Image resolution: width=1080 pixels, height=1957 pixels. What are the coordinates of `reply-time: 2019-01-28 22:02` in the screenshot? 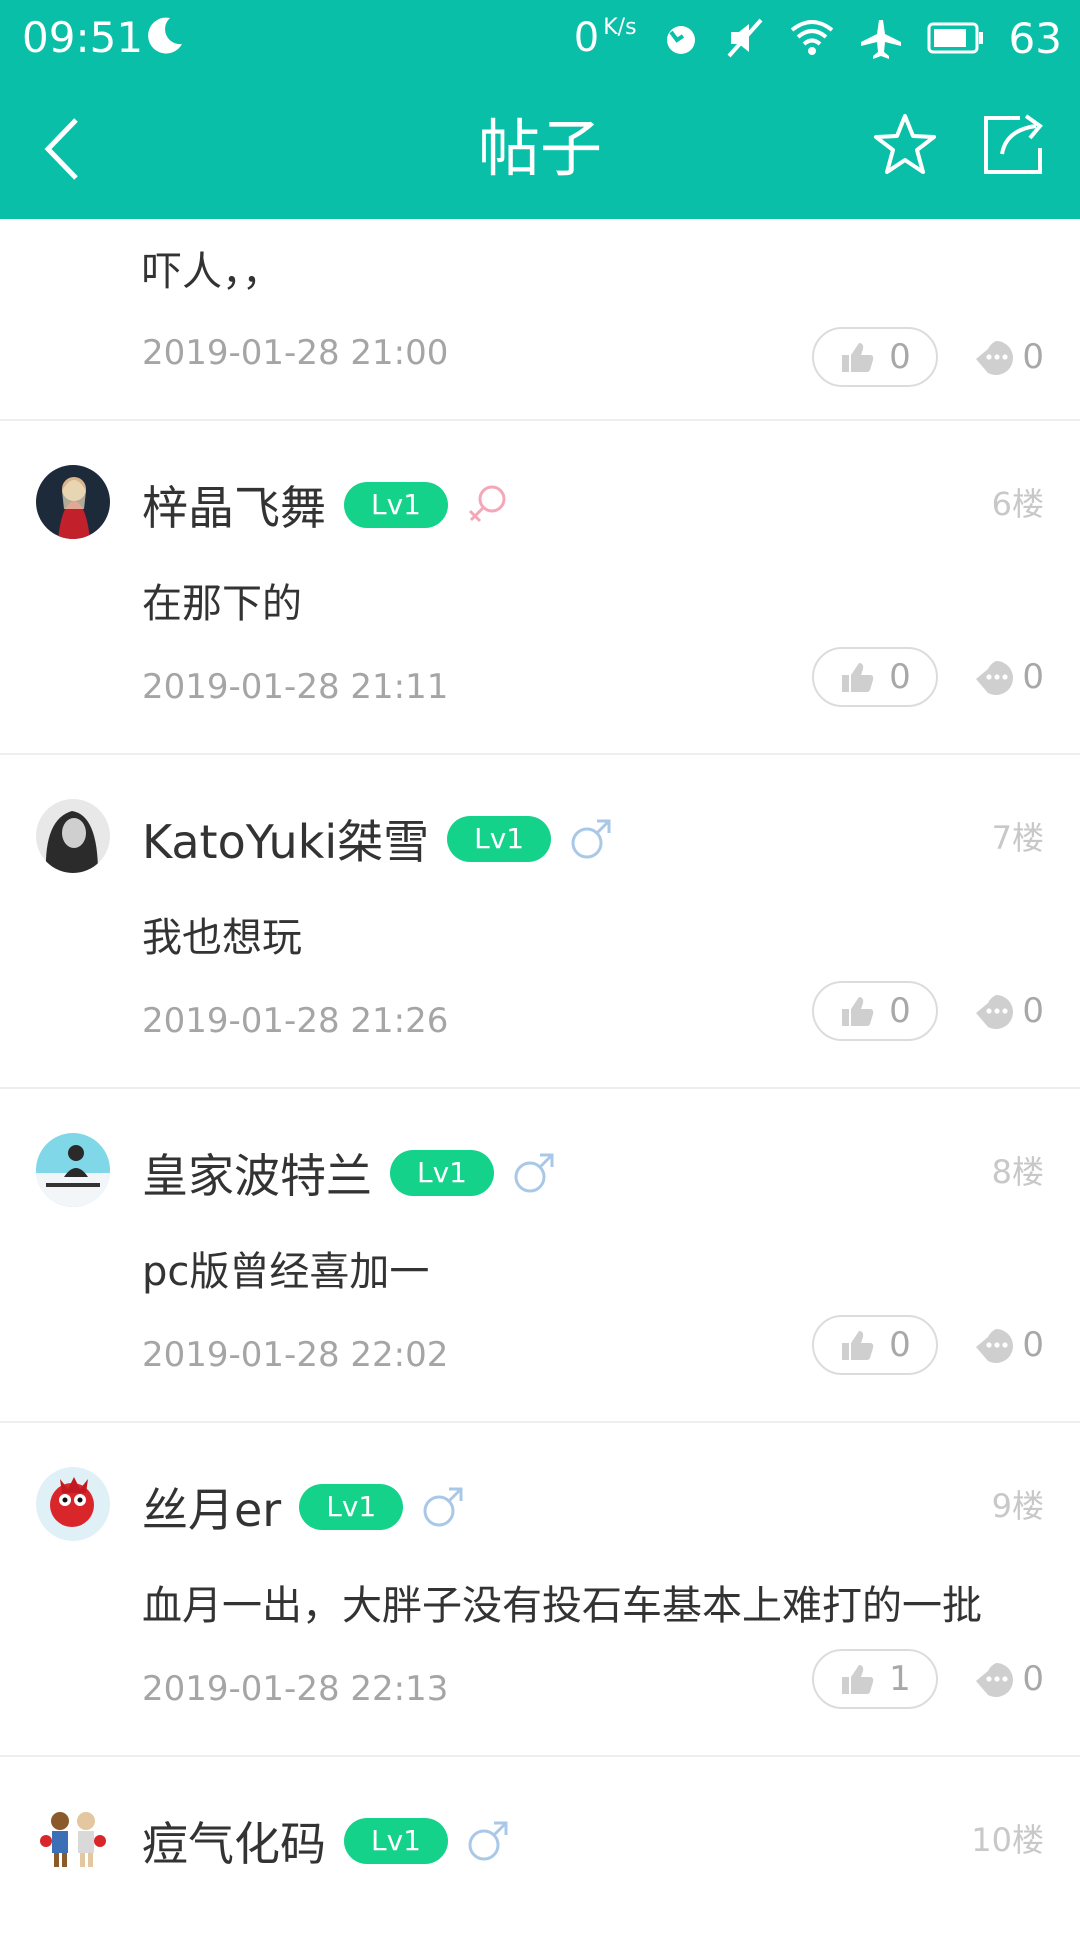 It's located at (295, 1355).